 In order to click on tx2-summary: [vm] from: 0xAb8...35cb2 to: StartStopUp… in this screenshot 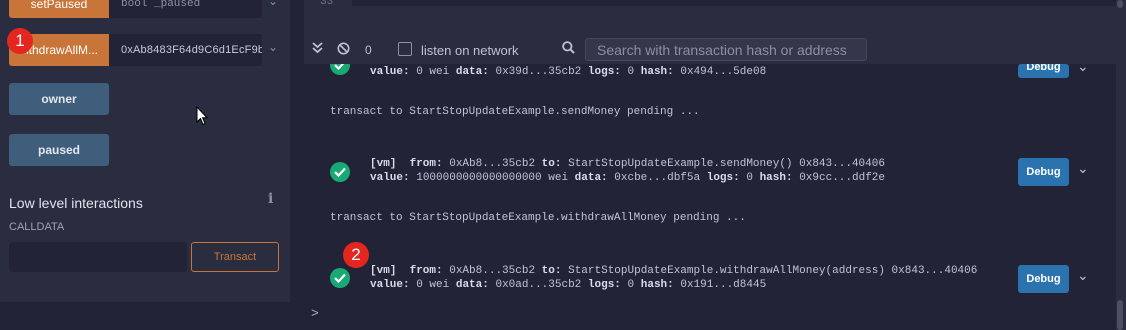, I will do `click(627, 164)`.